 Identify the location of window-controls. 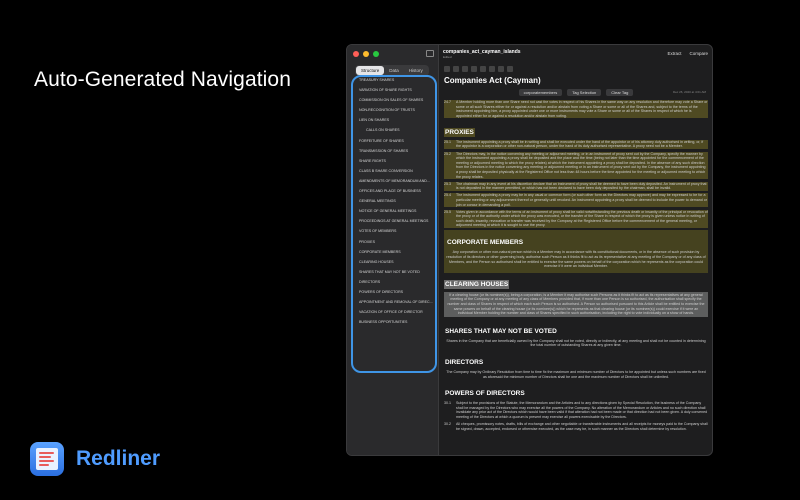
(366, 54).